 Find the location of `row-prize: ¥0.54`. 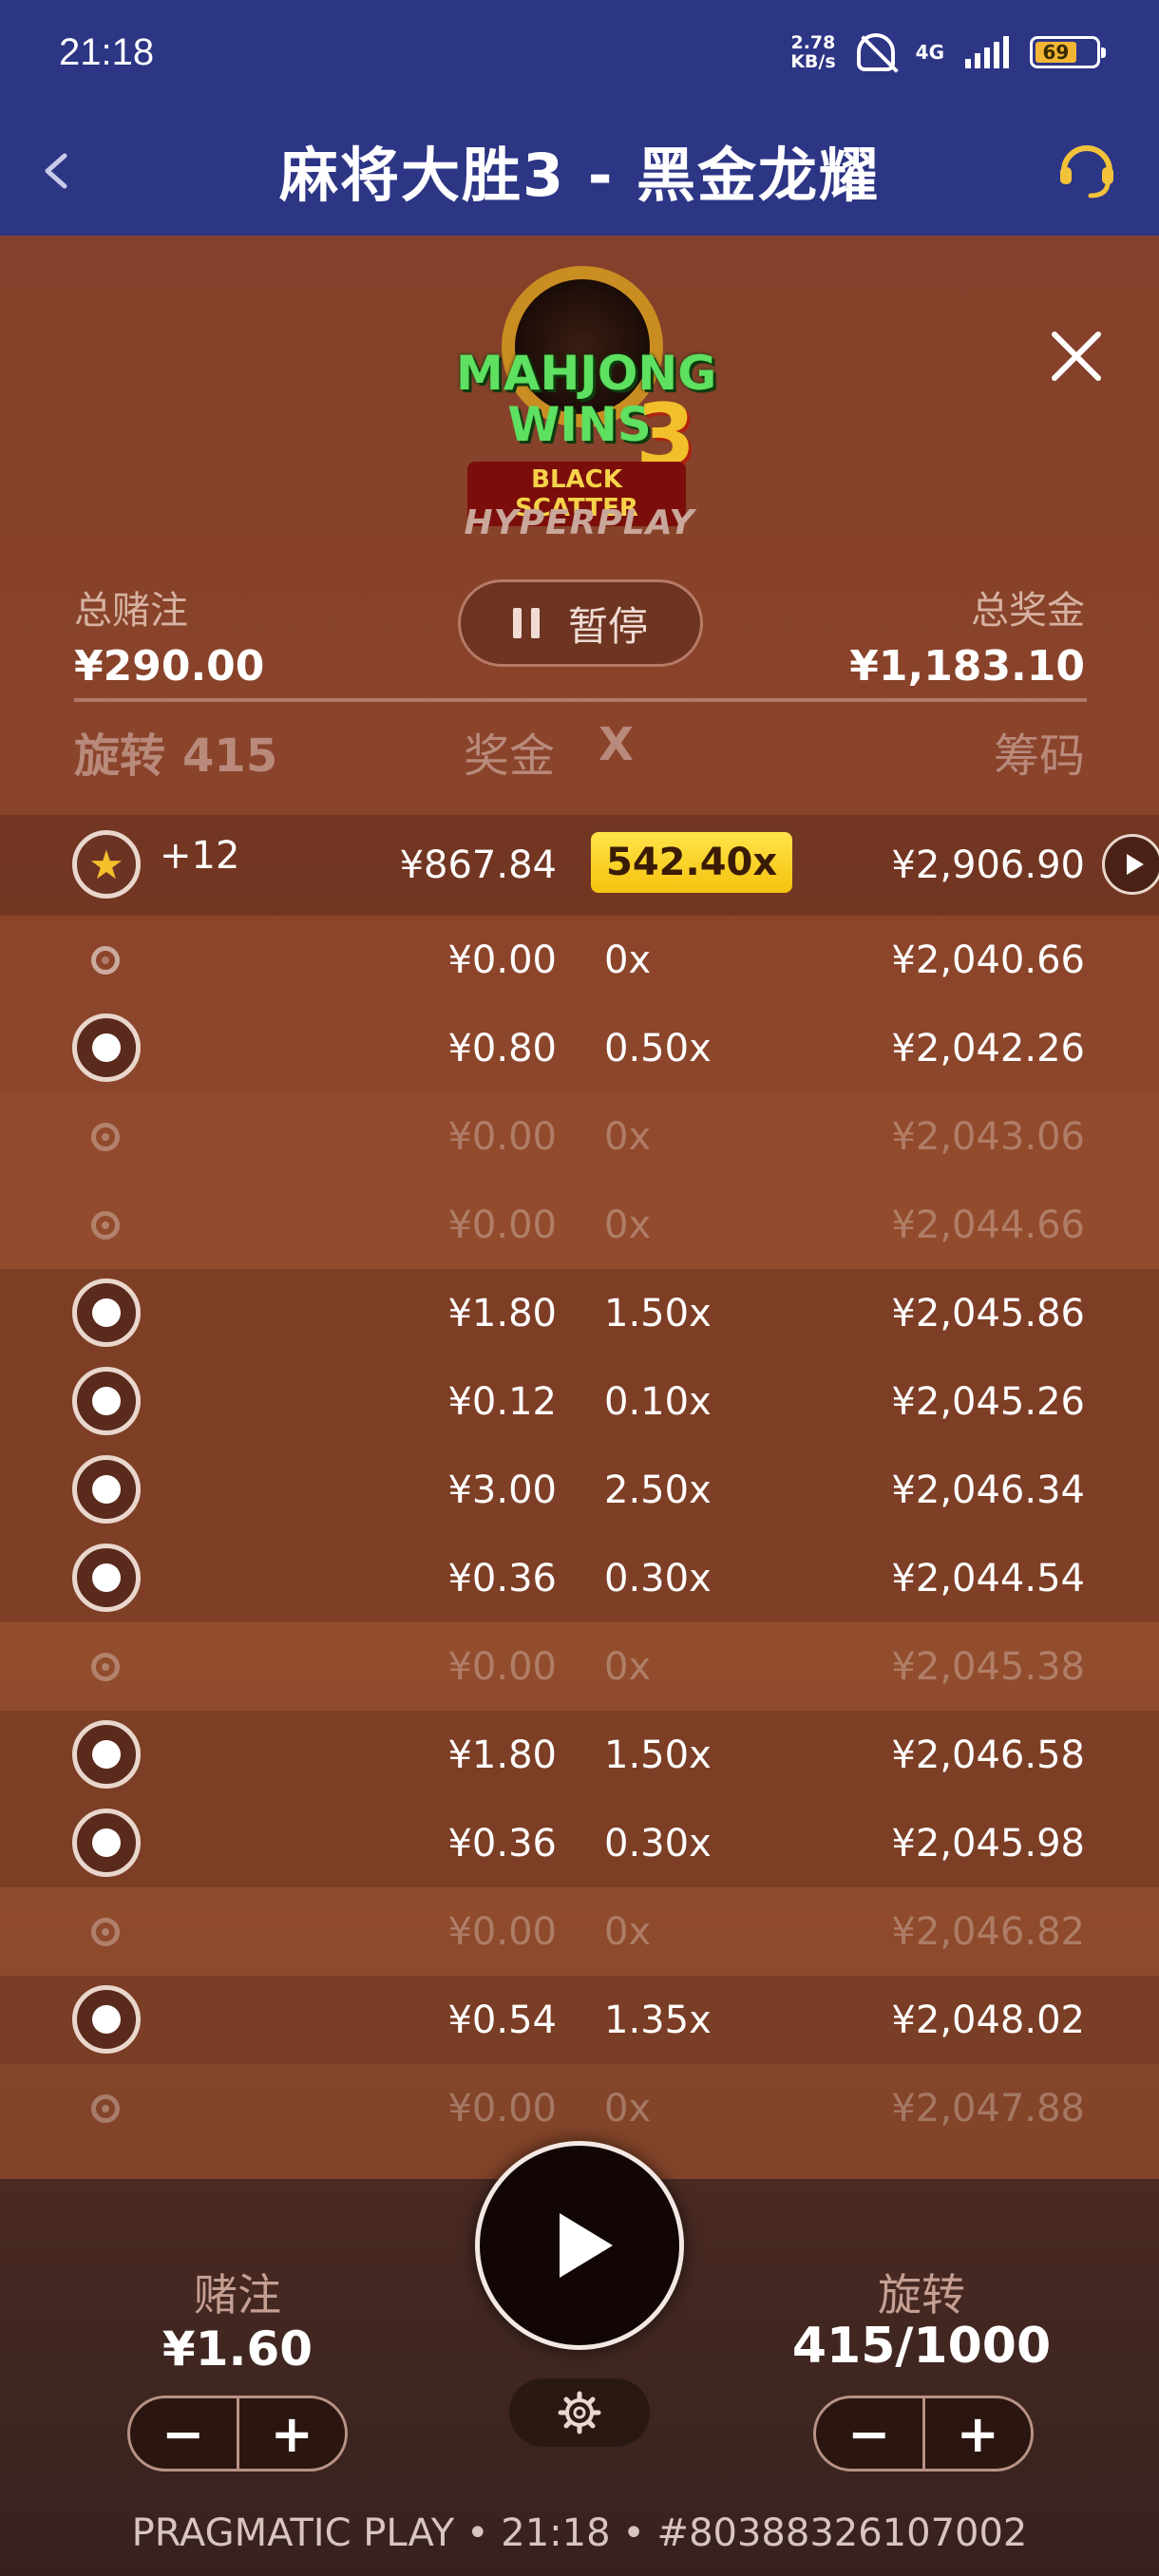

row-prize: ¥0.54 is located at coordinates (502, 2020).